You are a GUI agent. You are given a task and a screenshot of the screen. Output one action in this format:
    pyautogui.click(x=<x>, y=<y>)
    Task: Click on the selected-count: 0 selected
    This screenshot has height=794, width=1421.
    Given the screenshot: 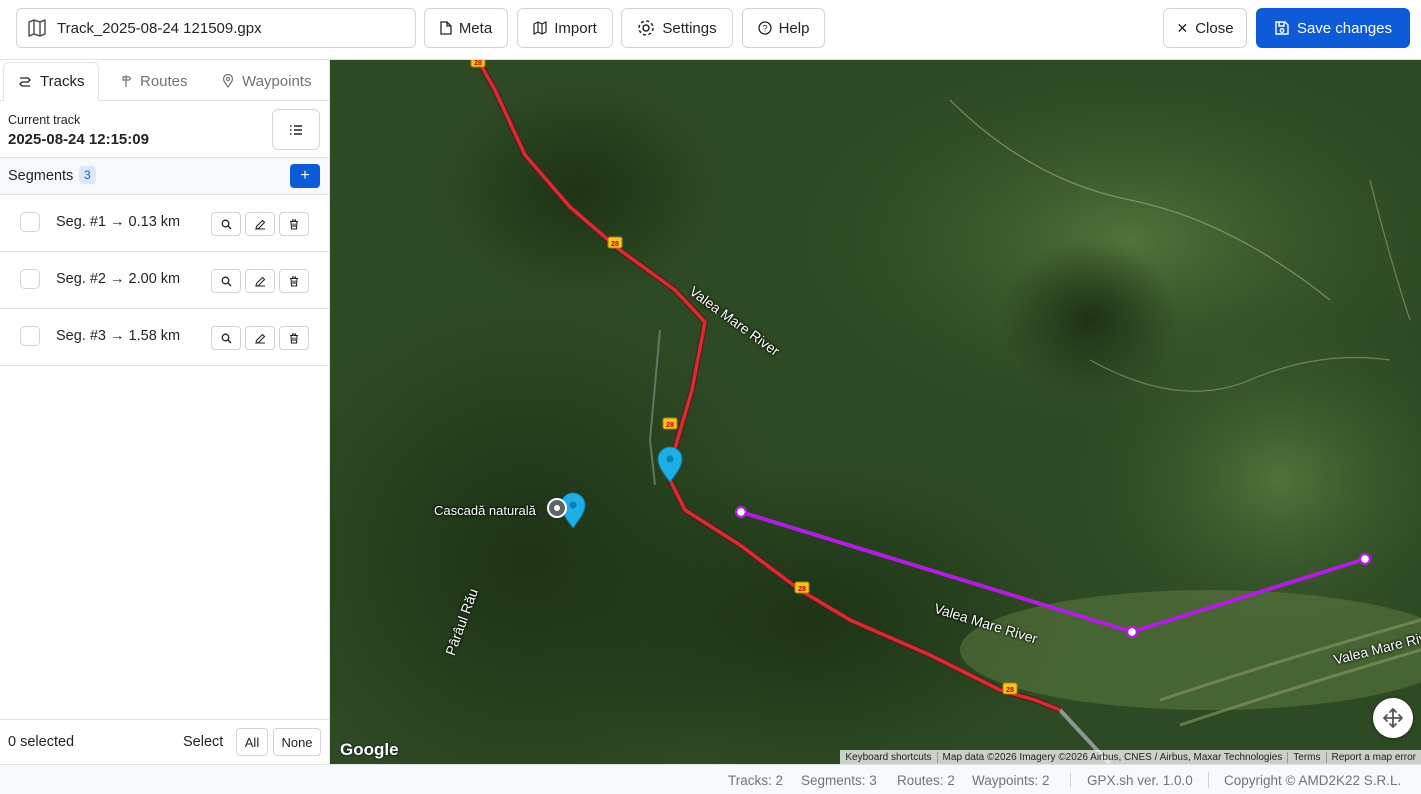 What is the action you would take?
    pyautogui.click(x=41, y=742)
    